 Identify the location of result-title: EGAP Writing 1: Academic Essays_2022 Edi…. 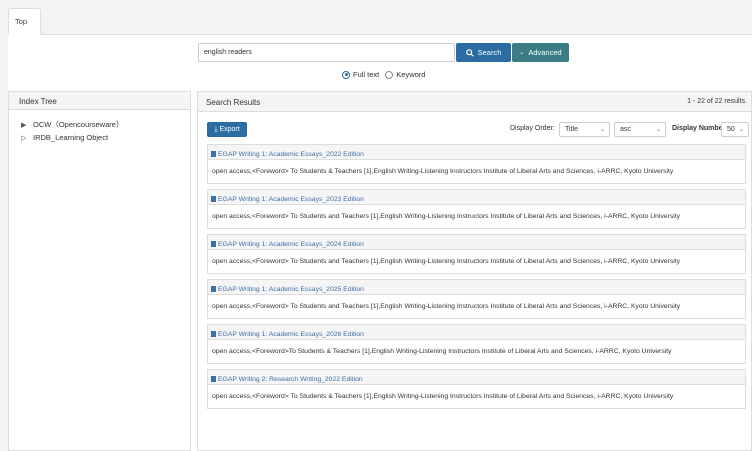
(291, 154).